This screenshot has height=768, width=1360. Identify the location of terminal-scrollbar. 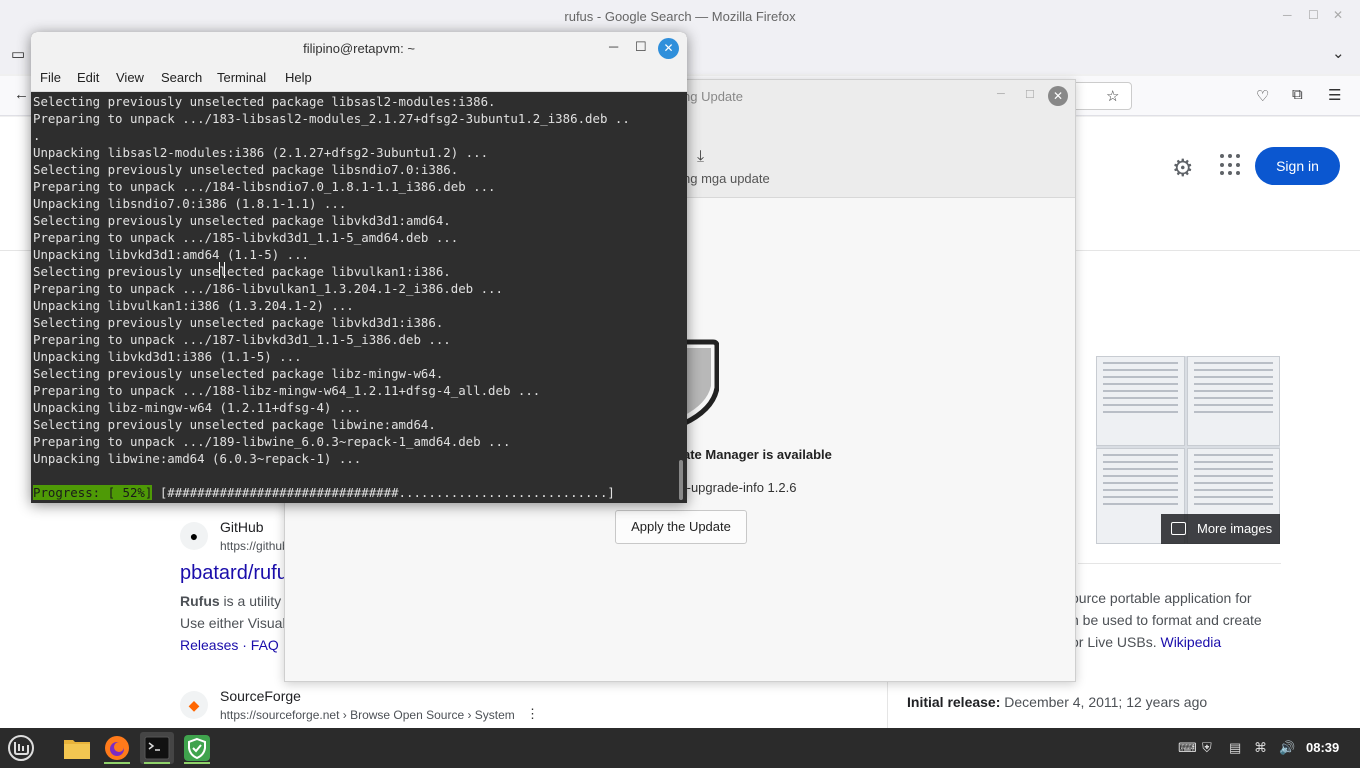
(681, 297).